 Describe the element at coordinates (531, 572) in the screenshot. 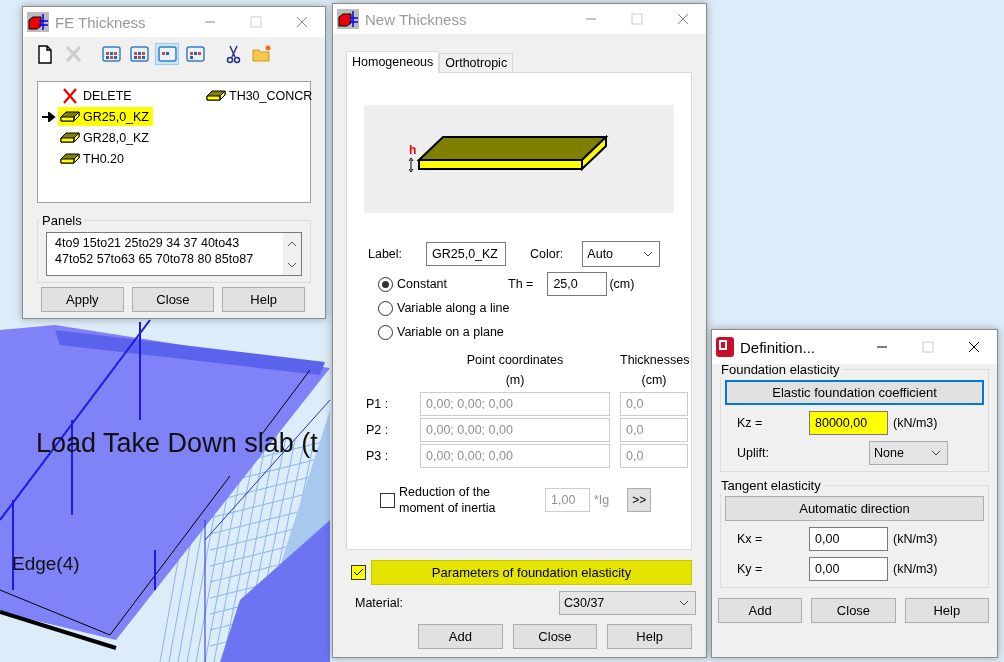

I see `foundation-parameters-button: Parameters of foundation elasticity` at that location.